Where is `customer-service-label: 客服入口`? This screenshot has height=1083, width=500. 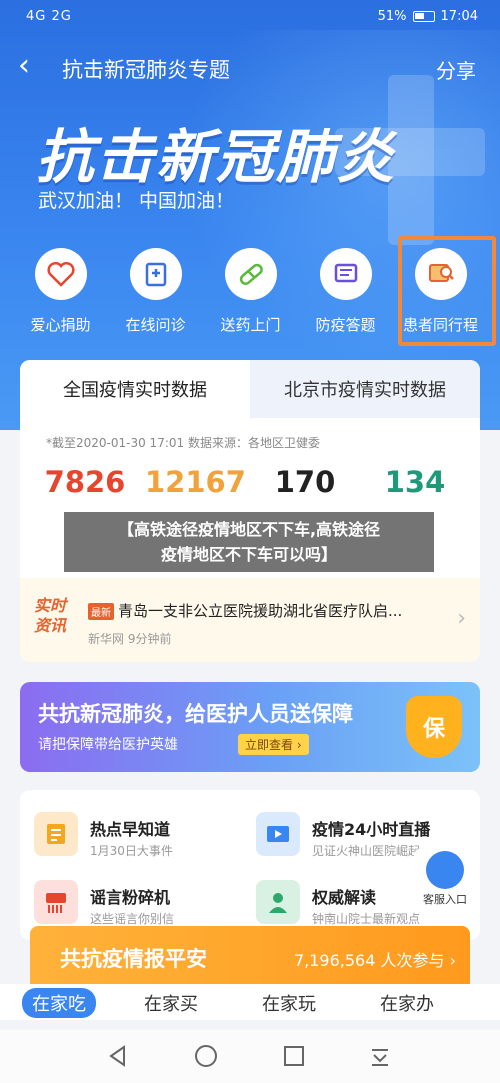
customer-service-label: 客服入口 is located at coordinates (445, 899).